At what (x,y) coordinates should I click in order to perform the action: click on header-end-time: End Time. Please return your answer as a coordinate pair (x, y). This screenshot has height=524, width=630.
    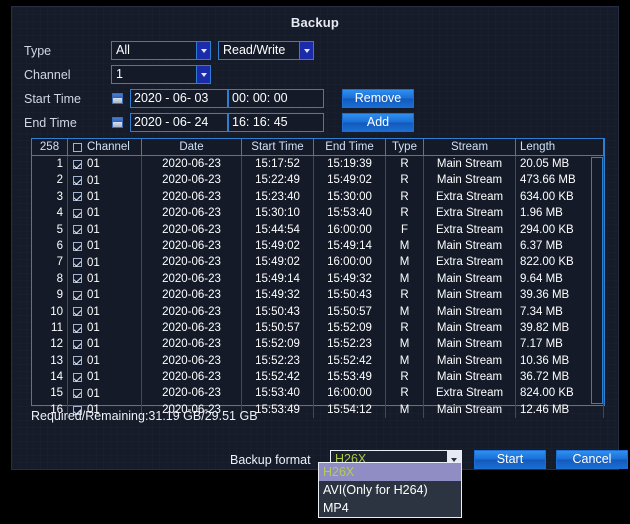
    Looking at the image, I should click on (350, 147).